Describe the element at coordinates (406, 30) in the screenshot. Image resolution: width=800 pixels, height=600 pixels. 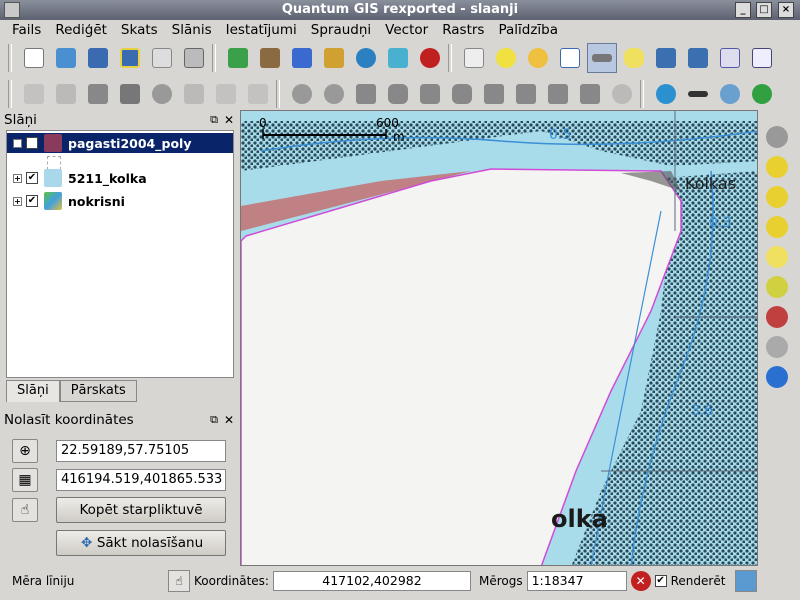
I see `menu-vector: Vector` at that location.